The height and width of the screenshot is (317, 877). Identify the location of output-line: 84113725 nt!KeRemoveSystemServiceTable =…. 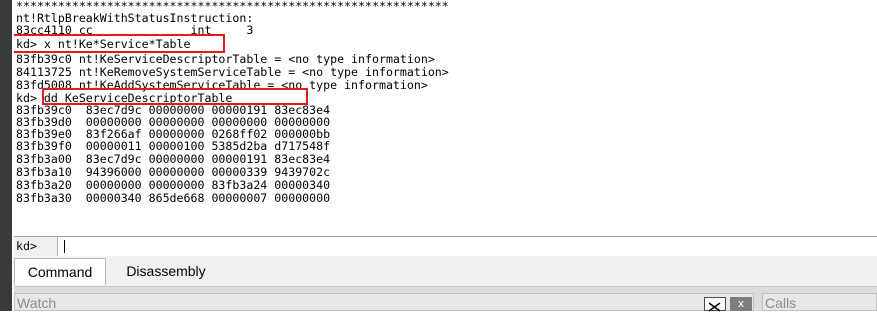
(232, 72).